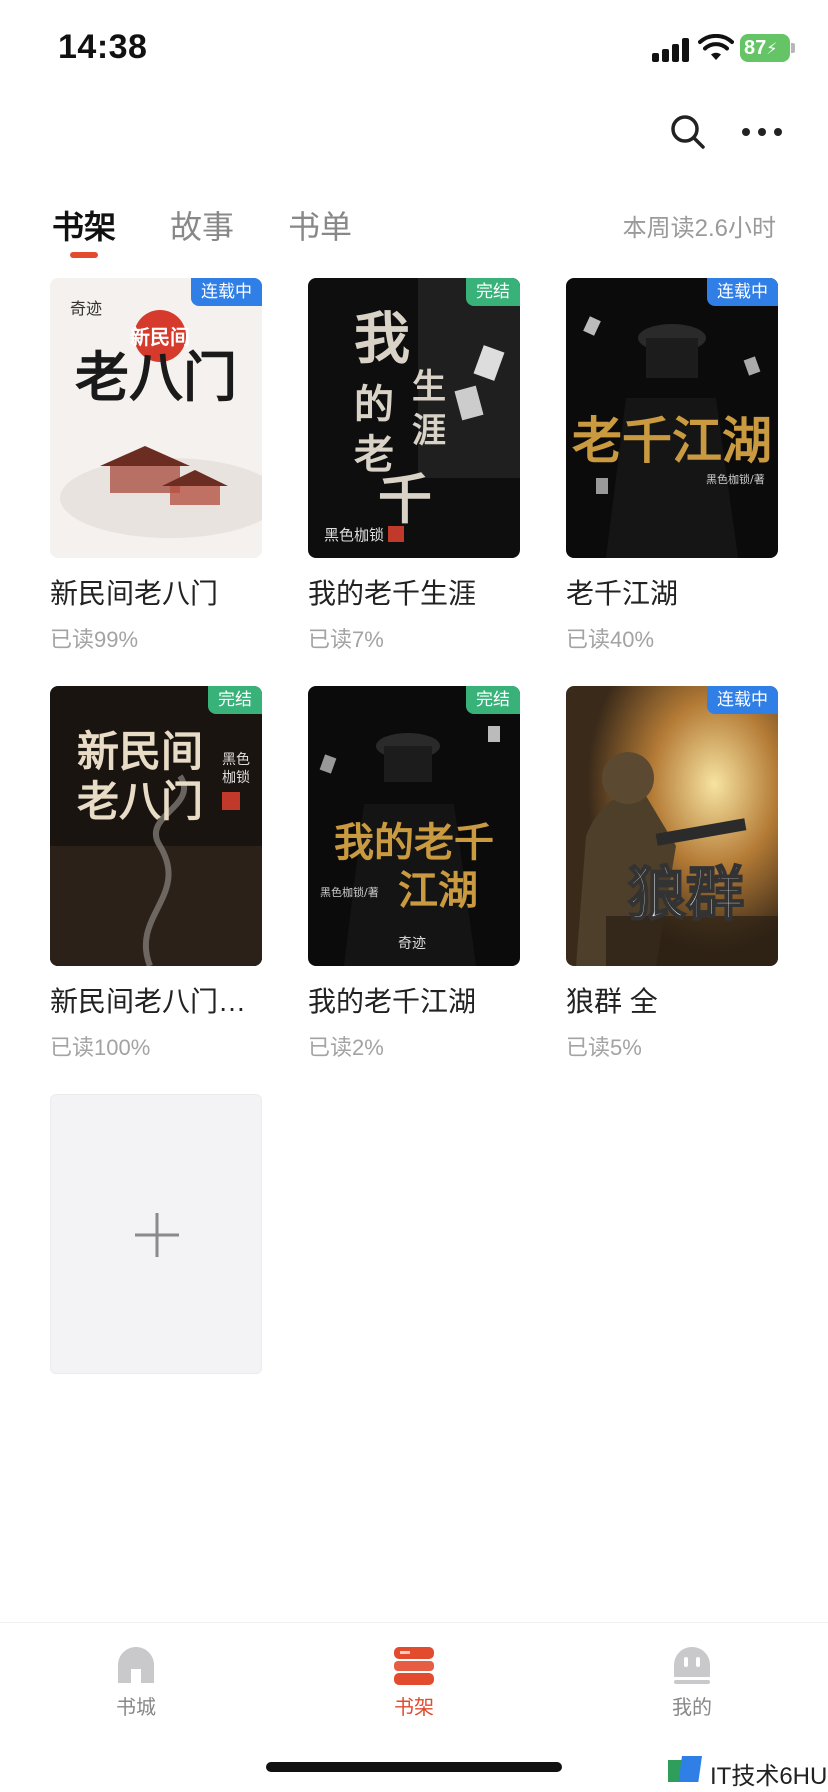 This screenshot has height=1792, width=828. What do you see at coordinates (414, 842) in the screenshot?
I see `svg-text: 我的老千` at bounding box center [414, 842].